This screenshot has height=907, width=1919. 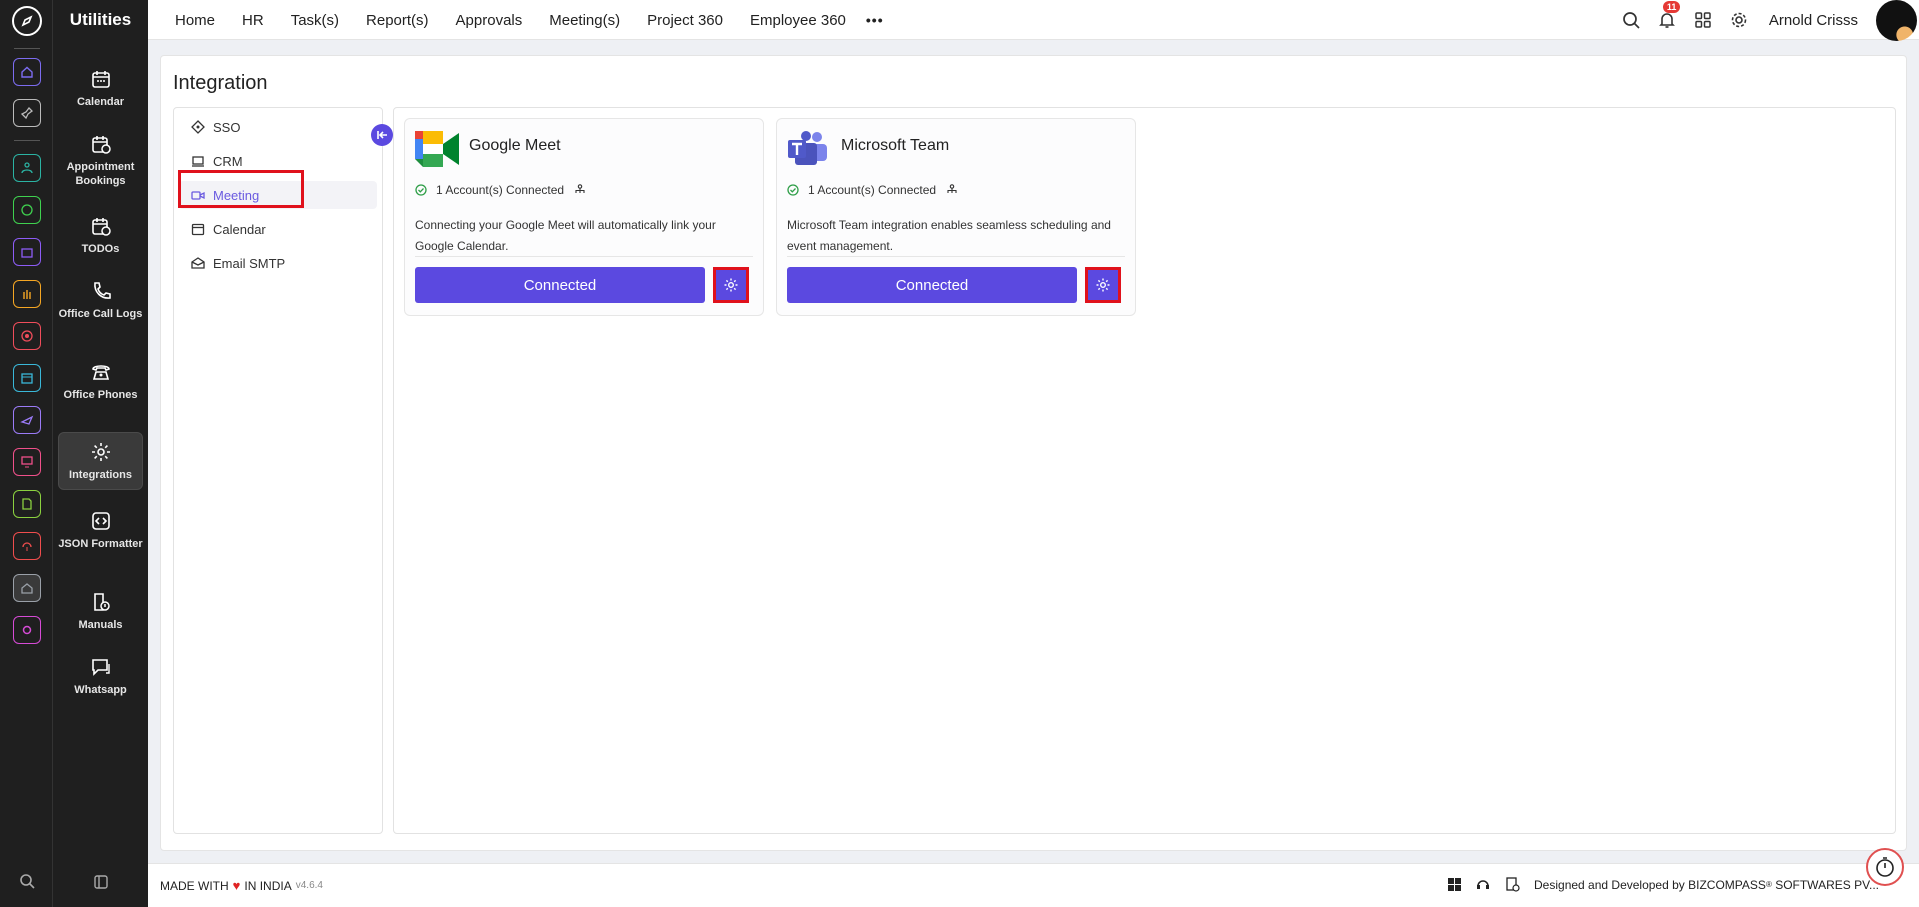 I want to click on briefcase-icon, so click(x=27, y=252).